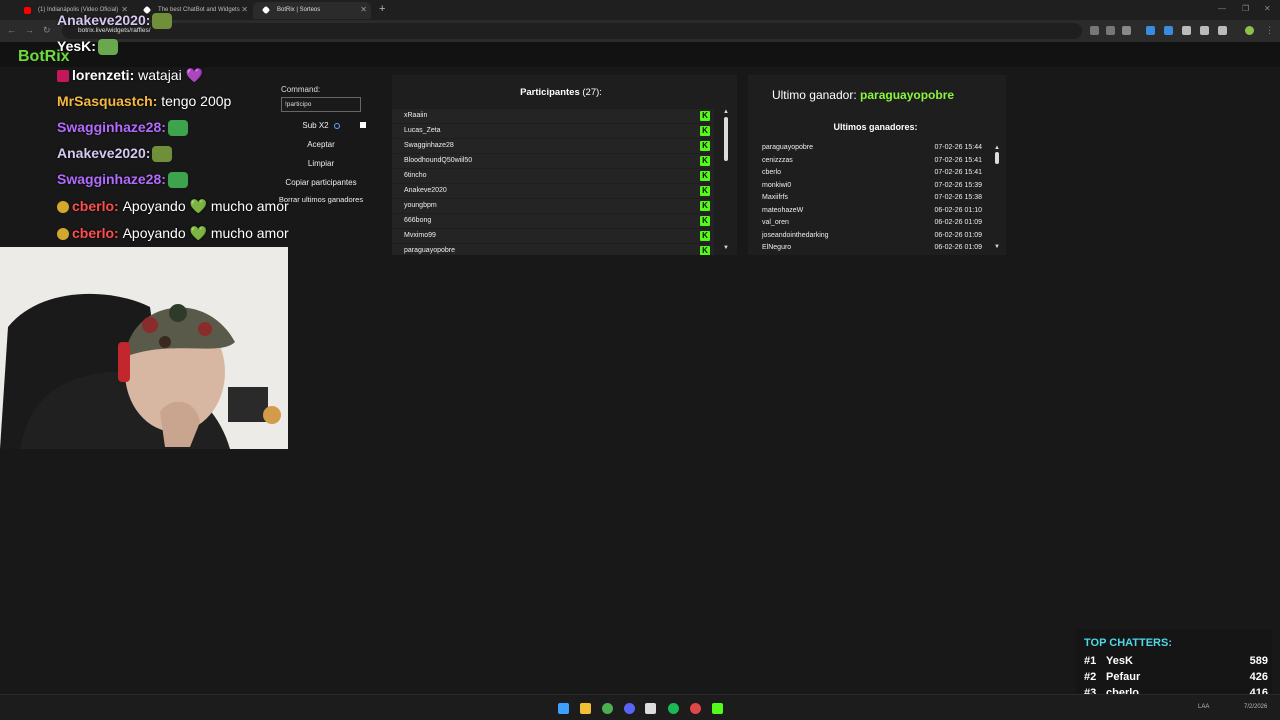 Image resolution: width=1280 pixels, height=720 pixels. Describe the element at coordinates (553, 206) in the screenshot. I see `participant-row: youngbpm K` at that location.